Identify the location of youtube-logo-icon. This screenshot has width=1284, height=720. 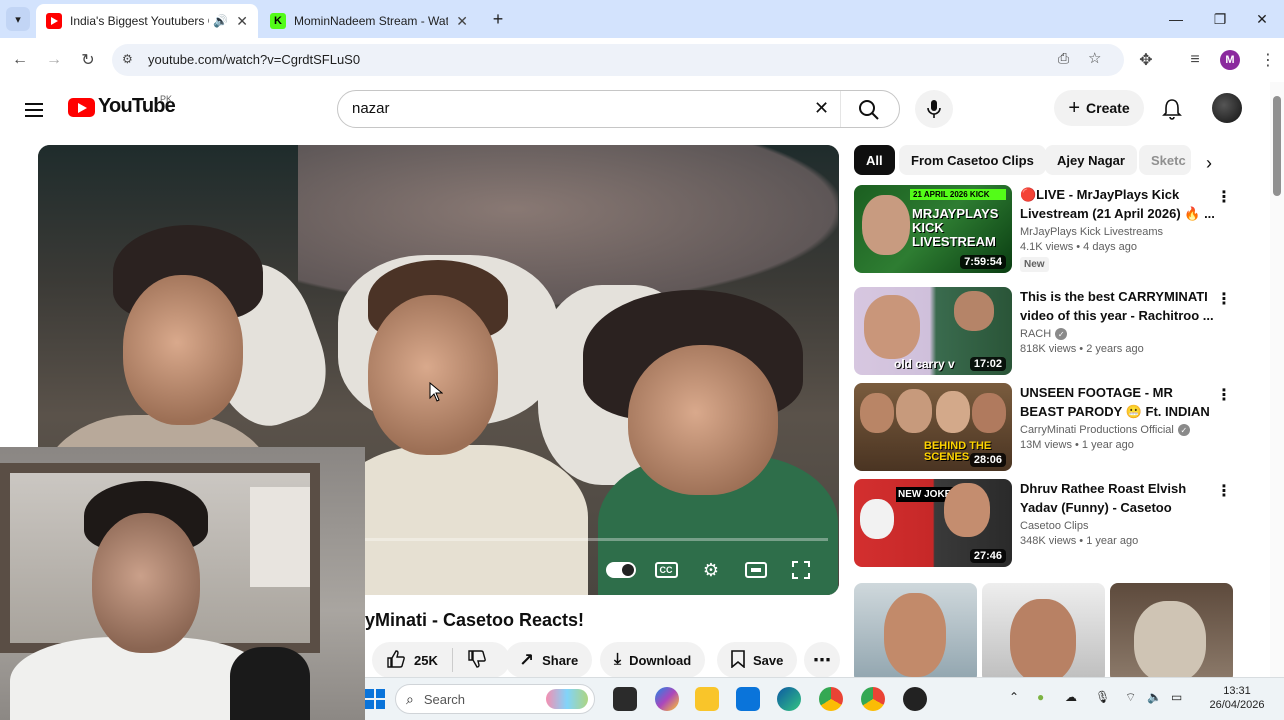
(81, 107).